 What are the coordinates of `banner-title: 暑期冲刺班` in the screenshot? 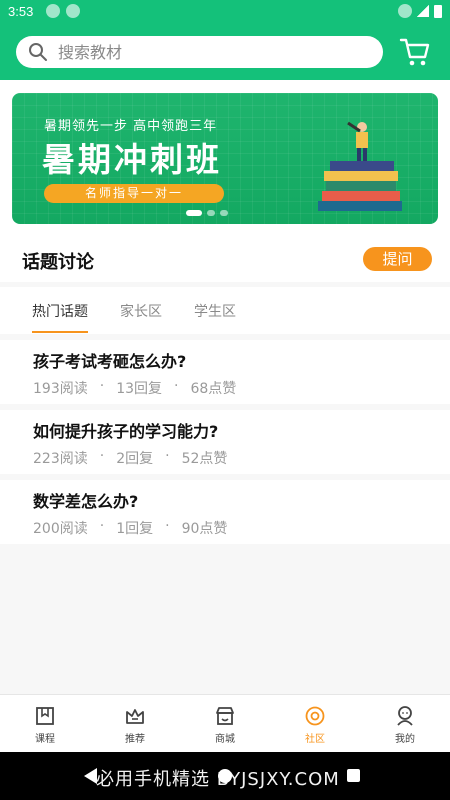 It's located at (132, 159).